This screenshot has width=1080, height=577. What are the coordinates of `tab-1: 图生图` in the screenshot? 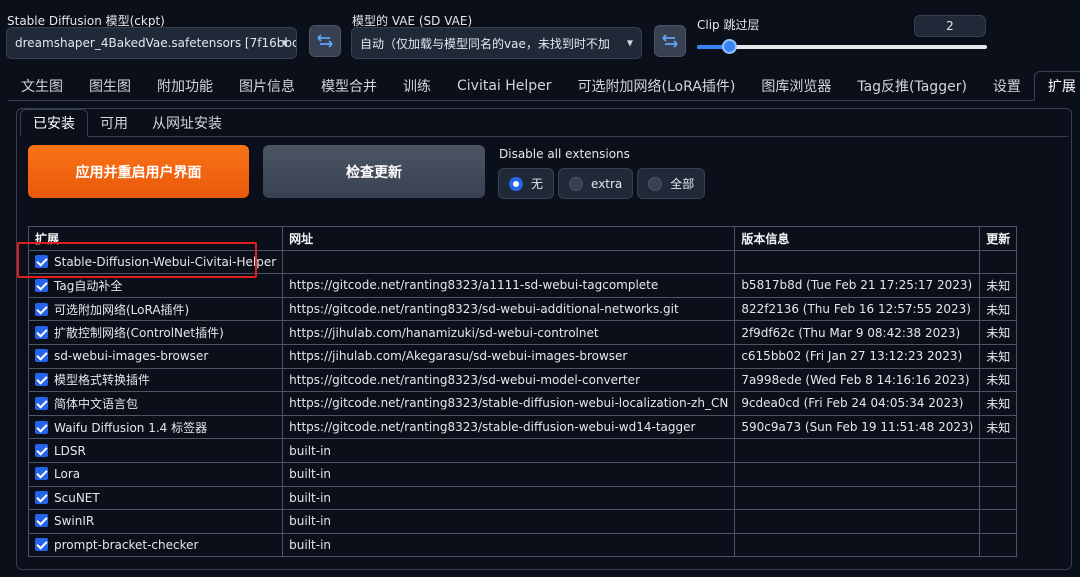 It's located at (110, 86).